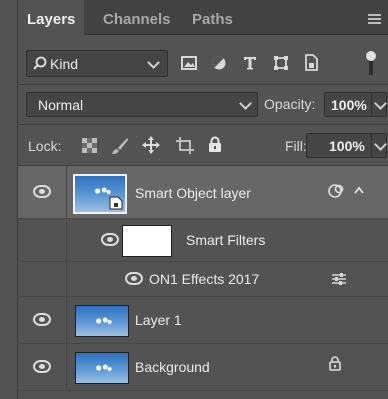 This screenshot has height=399, width=388. Describe the element at coordinates (137, 17) in the screenshot. I see `tab-channels: Channels` at that location.